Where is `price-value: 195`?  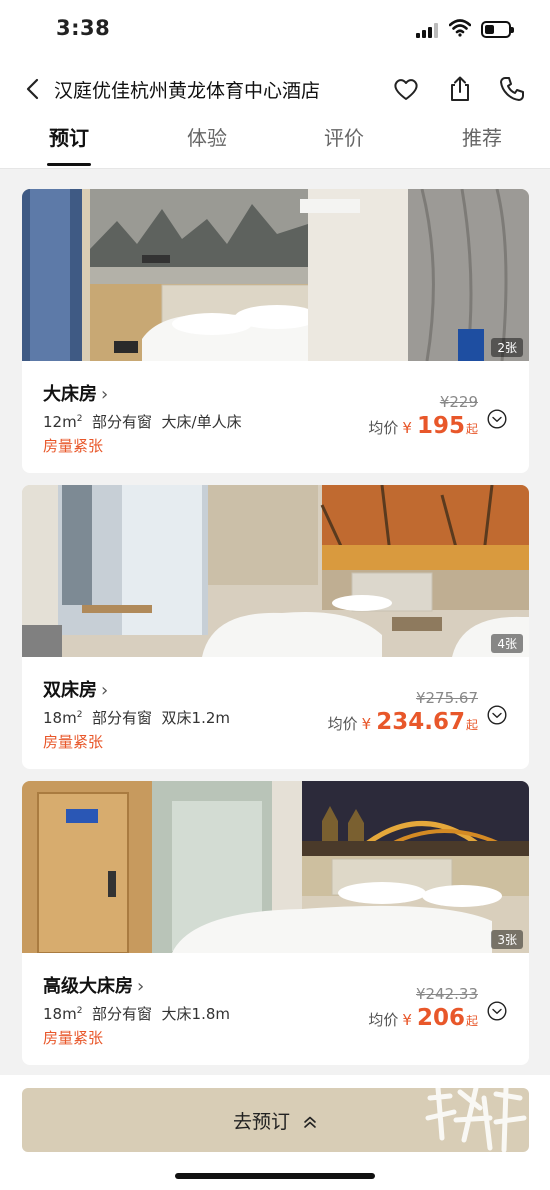
price-value: 195 is located at coordinates (440, 426).